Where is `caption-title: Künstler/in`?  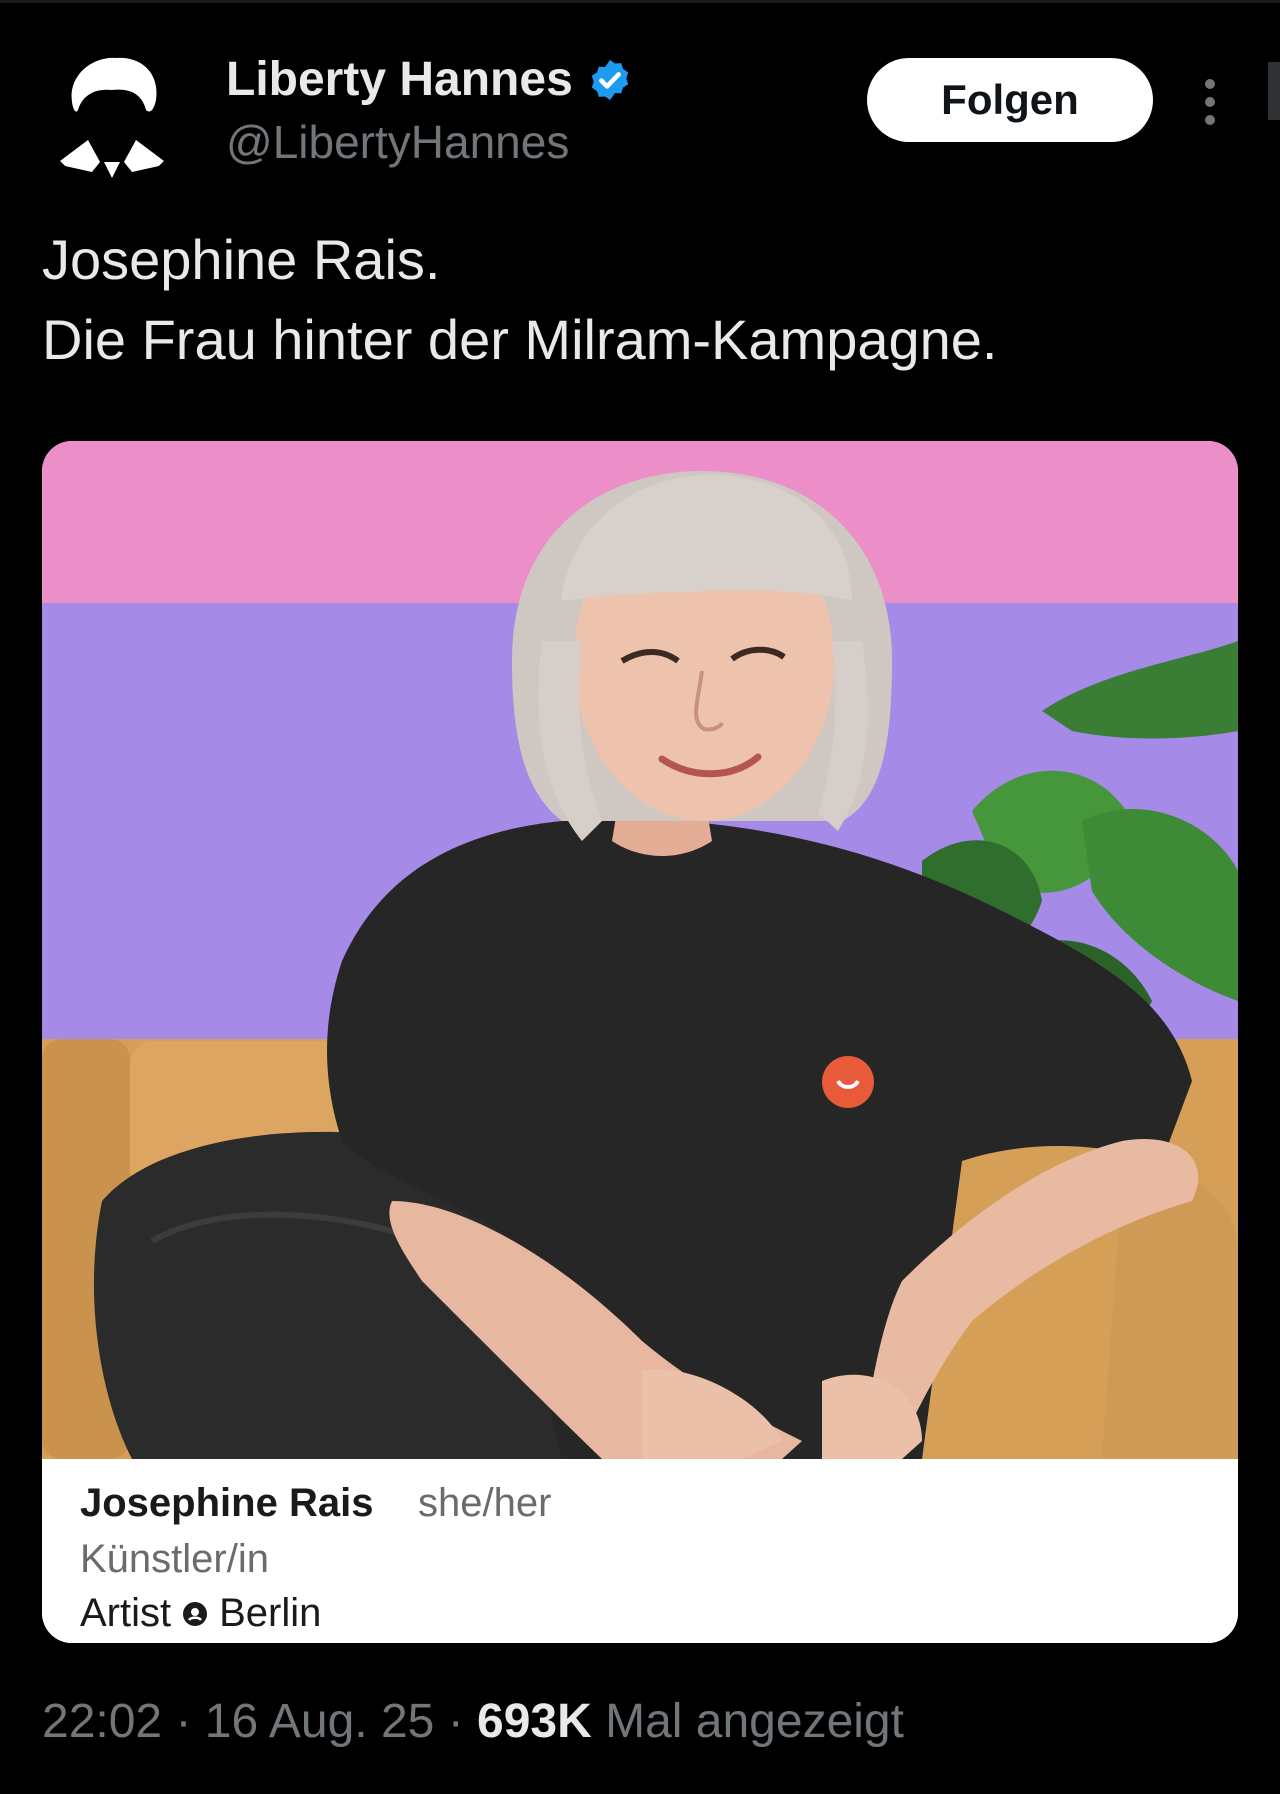 caption-title: Künstler/in is located at coordinates (174, 1559).